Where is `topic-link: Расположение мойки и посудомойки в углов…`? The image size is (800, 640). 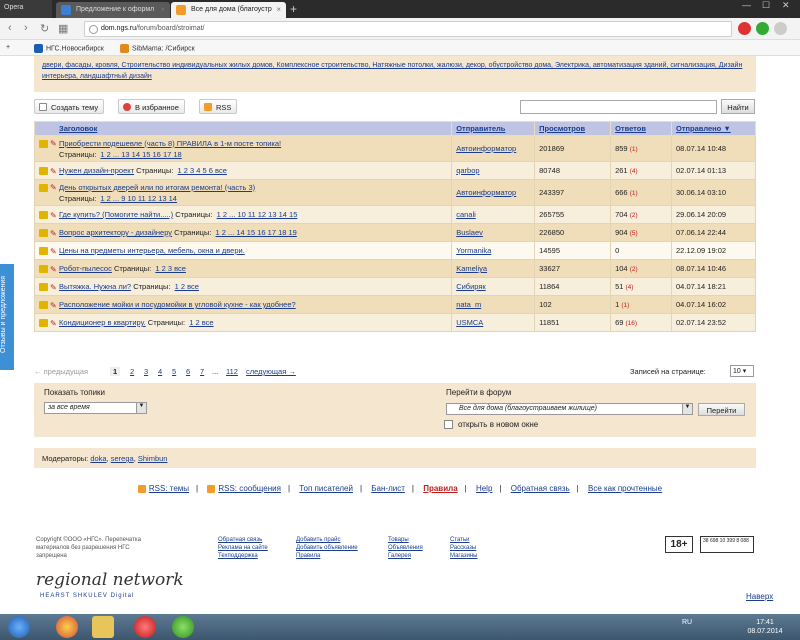
topic-link: Расположение мойки и посудомойки в углов… is located at coordinates (177, 304).